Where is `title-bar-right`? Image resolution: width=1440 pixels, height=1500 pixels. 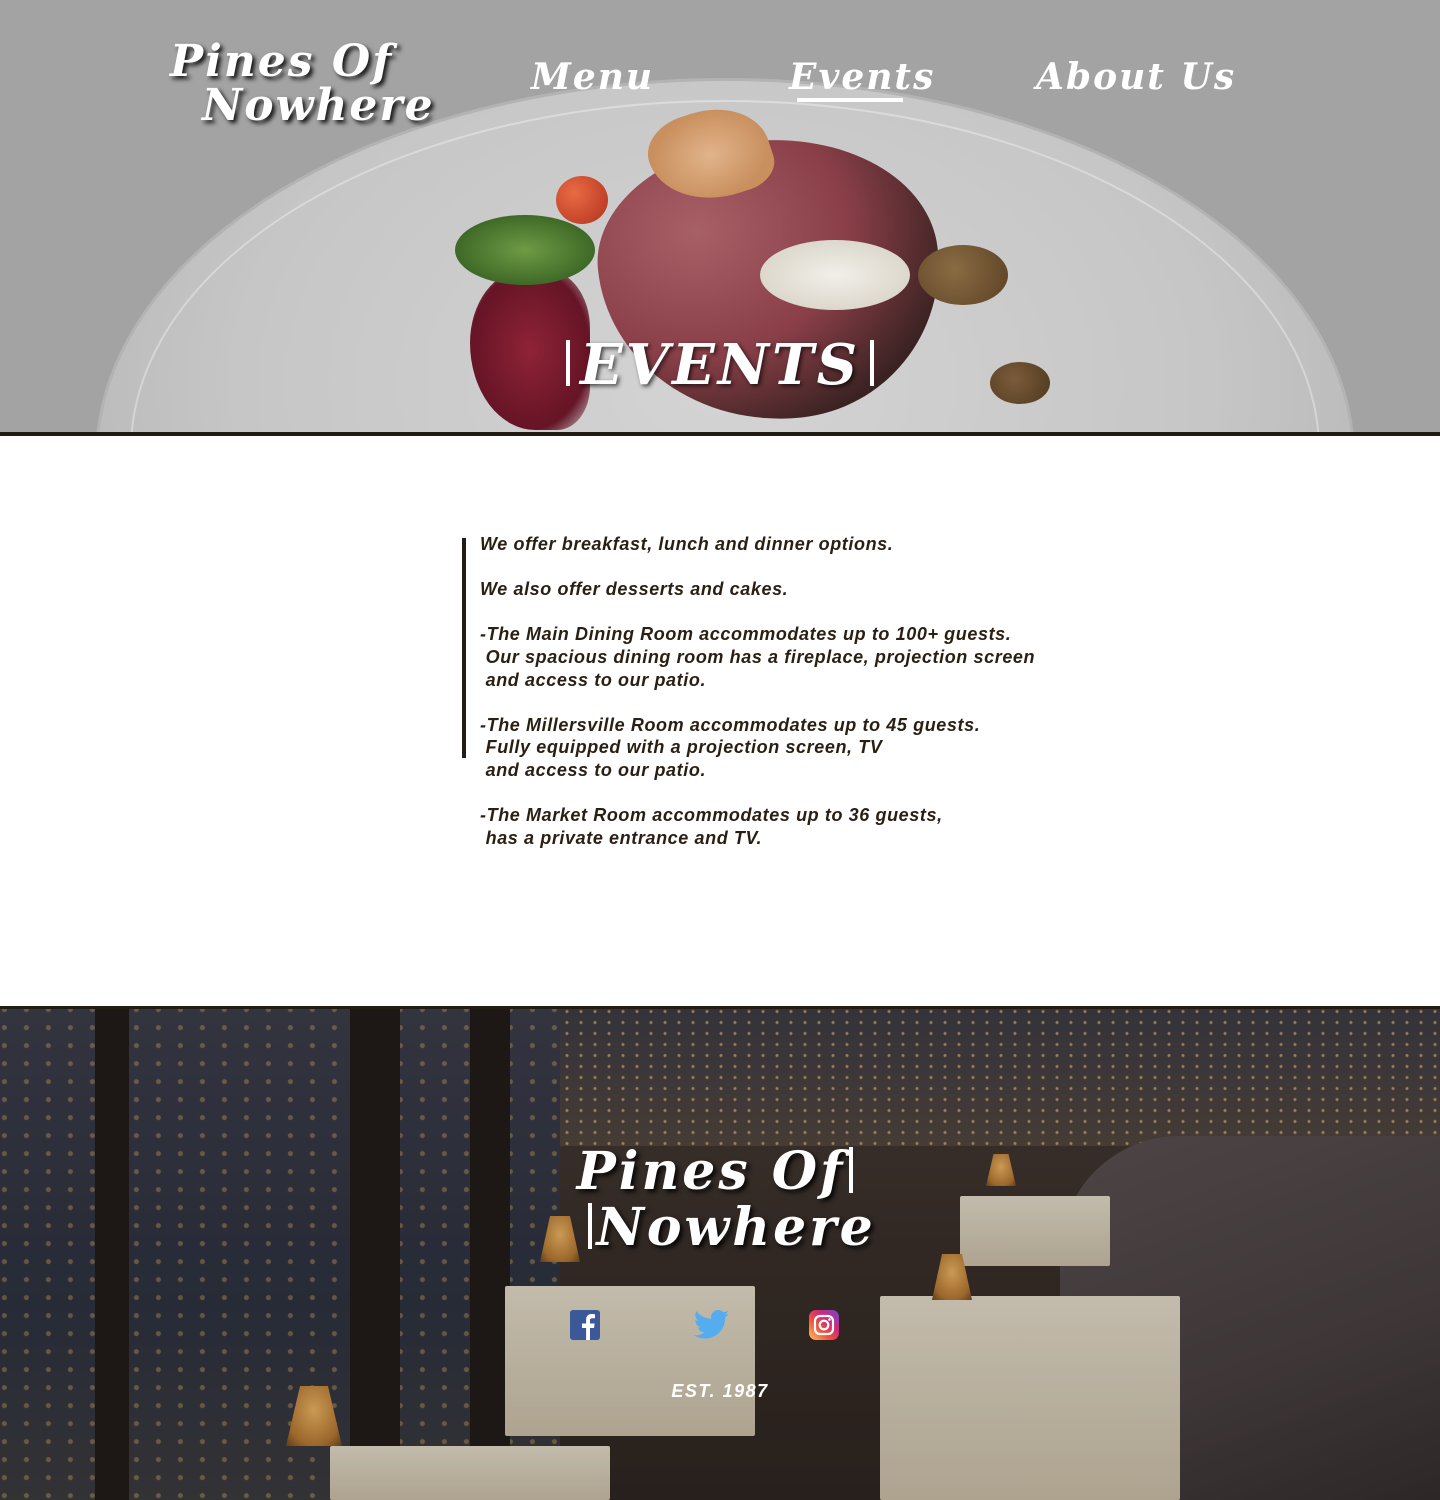
title-bar-right is located at coordinates (872, 363).